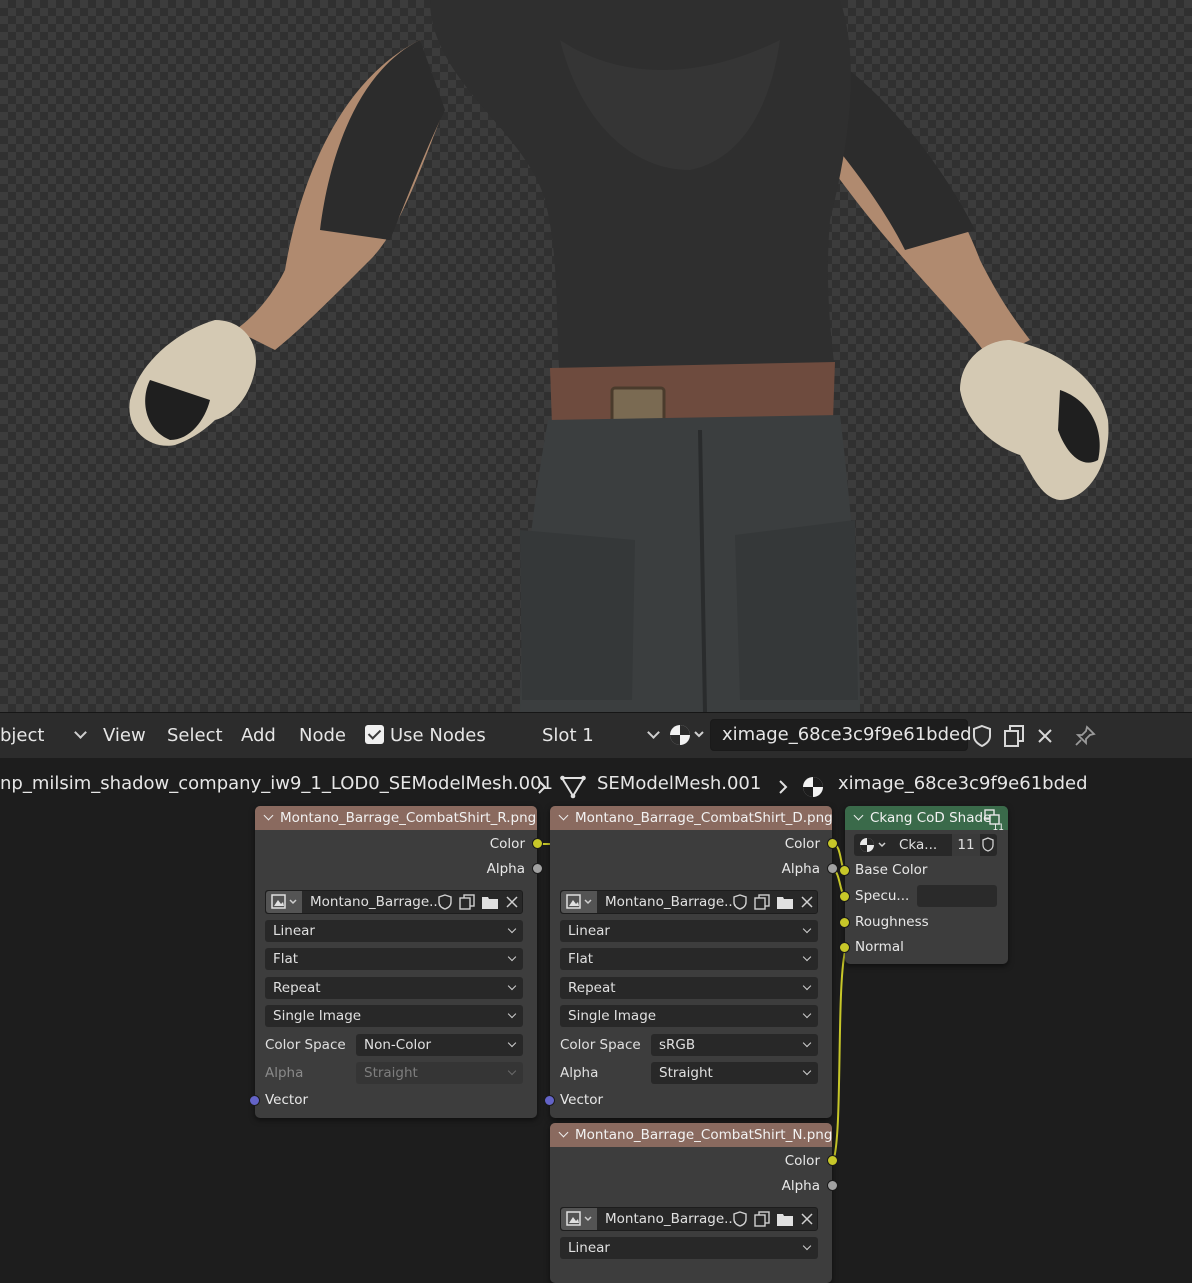 The image size is (1192, 1283). I want to click on user-count: 11, so click(966, 845).